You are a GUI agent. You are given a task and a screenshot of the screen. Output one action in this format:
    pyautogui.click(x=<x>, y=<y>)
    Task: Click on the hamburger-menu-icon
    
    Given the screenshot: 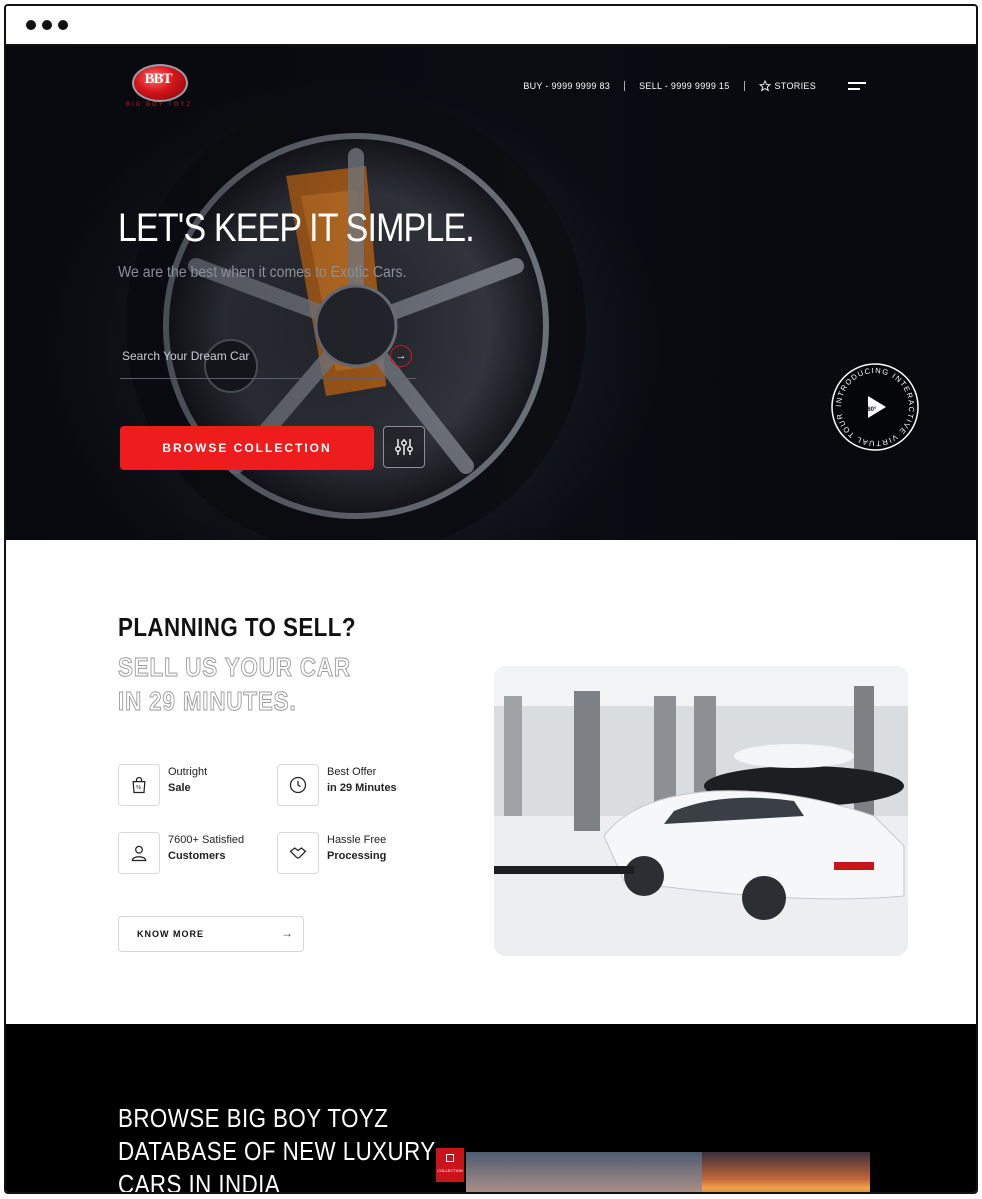 What is the action you would take?
    pyautogui.click(x=857, y=86)
    